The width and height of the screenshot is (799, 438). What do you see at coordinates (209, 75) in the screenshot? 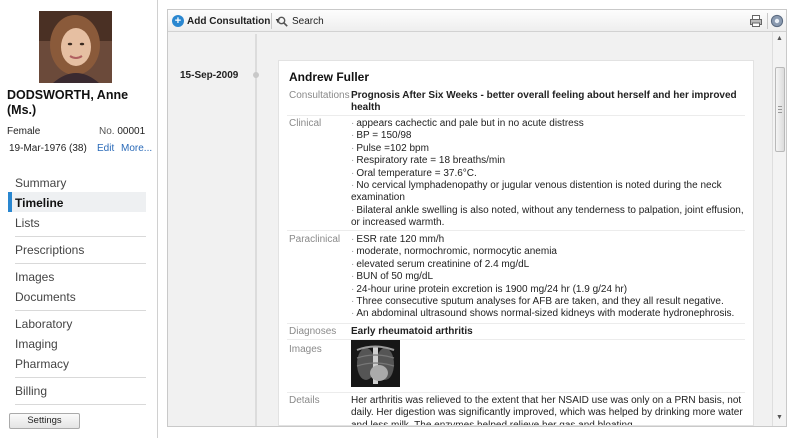
I see `timeline-date: 15-Sep-2009` at bounding box center [209, 75].